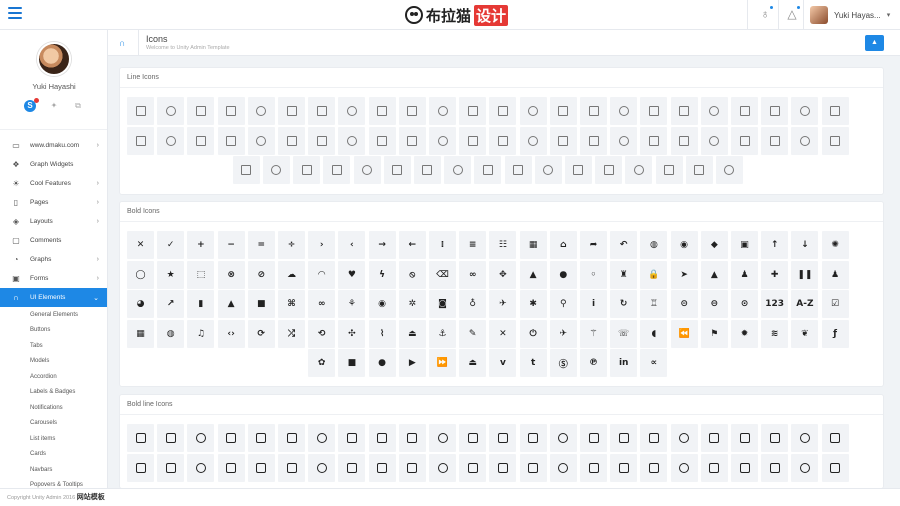 The height and width of the screenshot is (506, 900). What do you see at coordinates (835, 274) in the screenshot?
I see `icon-cell: ♟` at bounding box center [835, 274].